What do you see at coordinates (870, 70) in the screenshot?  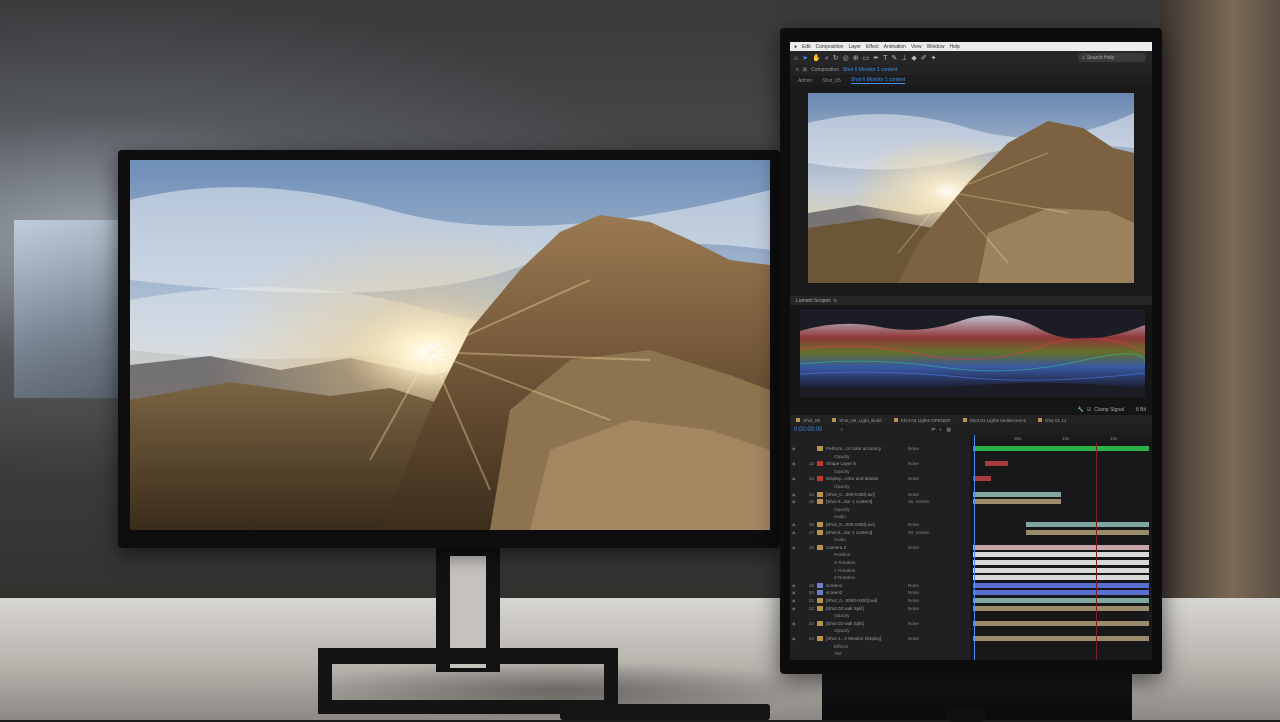 I see `composition-name: Shot 6 Monitor 1 content` at bounding box center [870, 70].